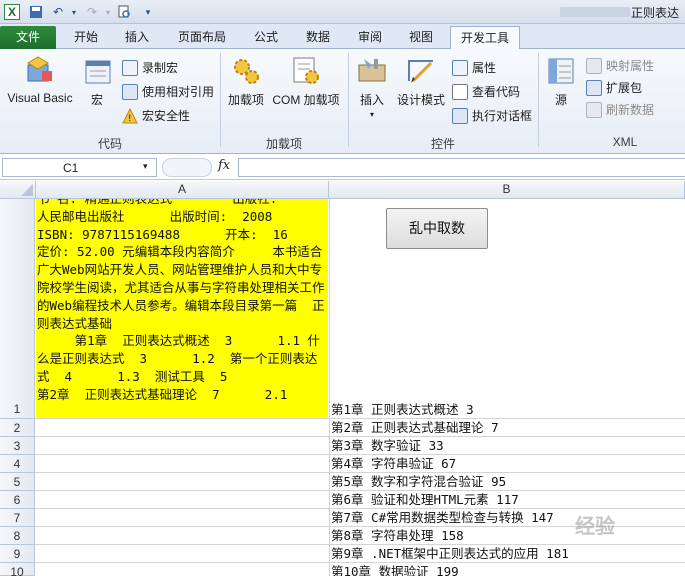 The image size is (685, 576). What do you see at coordinates (620, 110) in the screenshot?
I see `refresh-data-button: 刷新数据` at bounding box center [620, 110].